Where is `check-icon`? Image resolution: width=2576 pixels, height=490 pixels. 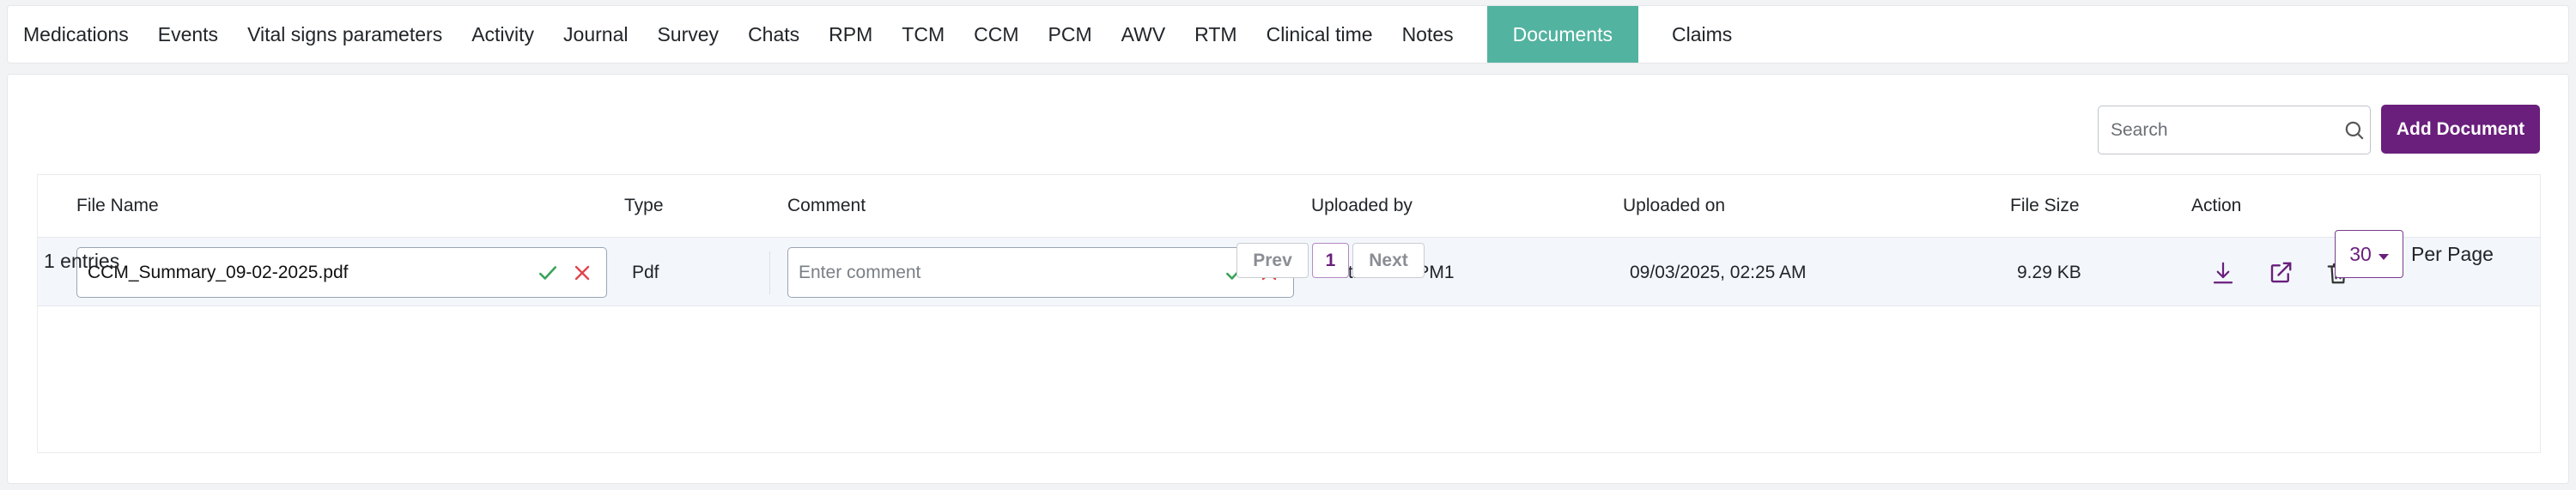
check-icon is located at coordinates (548, 273).